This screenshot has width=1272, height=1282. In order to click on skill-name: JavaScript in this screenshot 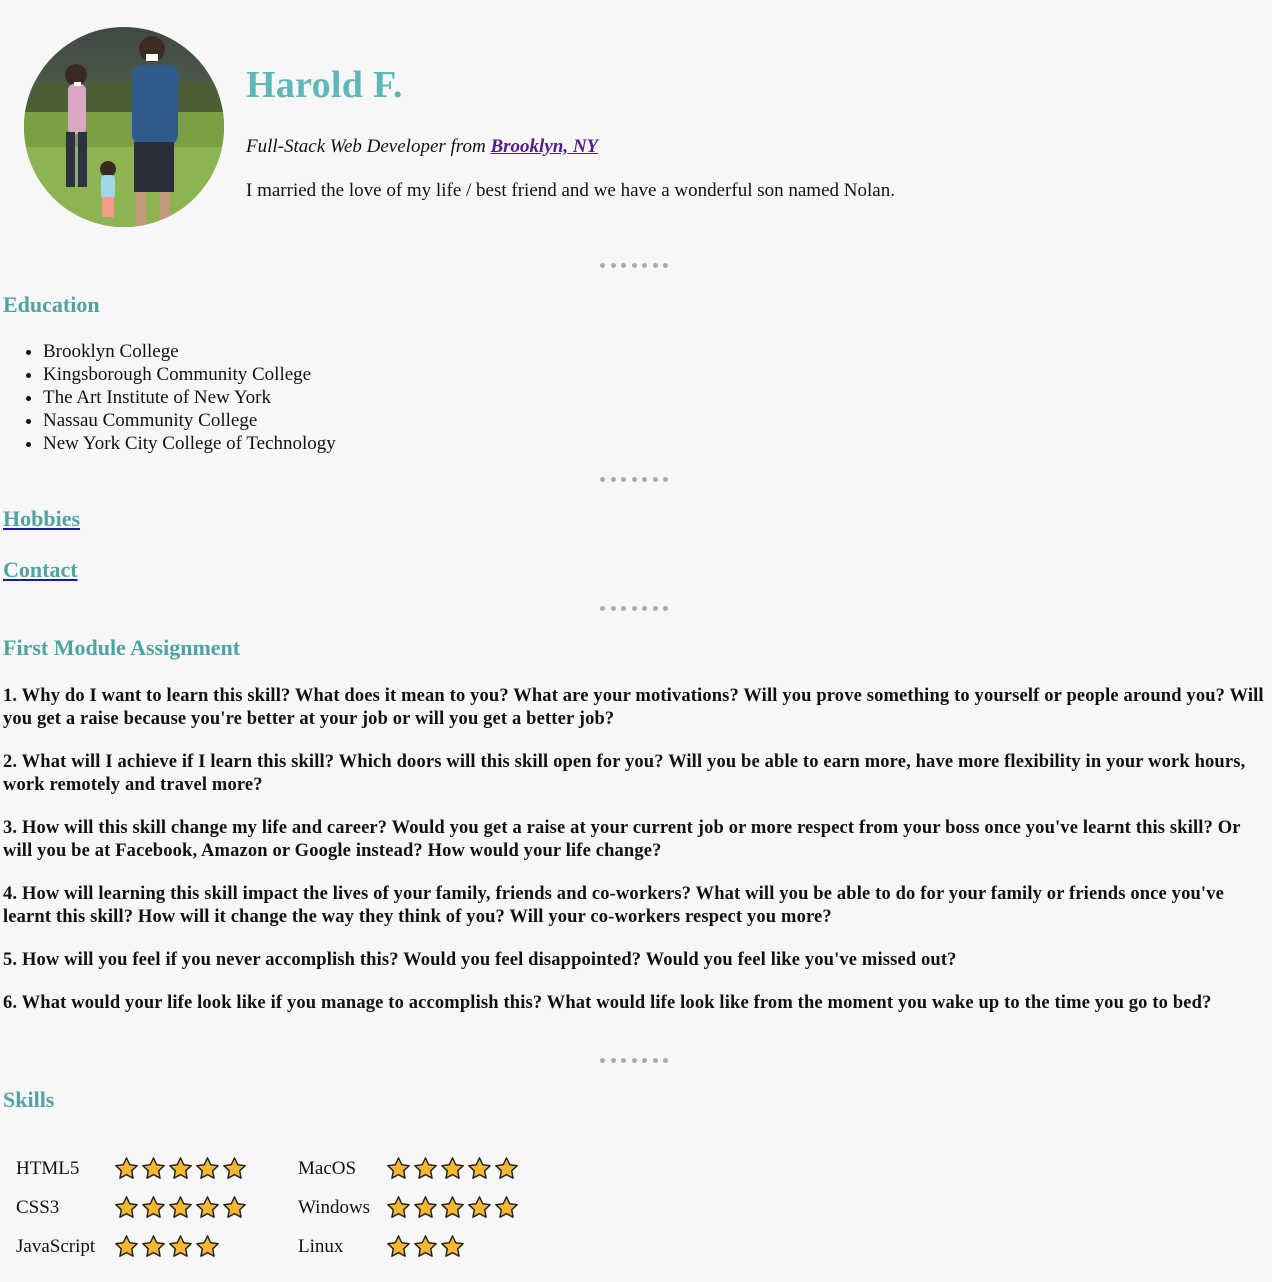, I will do `click(56, 1246)`.